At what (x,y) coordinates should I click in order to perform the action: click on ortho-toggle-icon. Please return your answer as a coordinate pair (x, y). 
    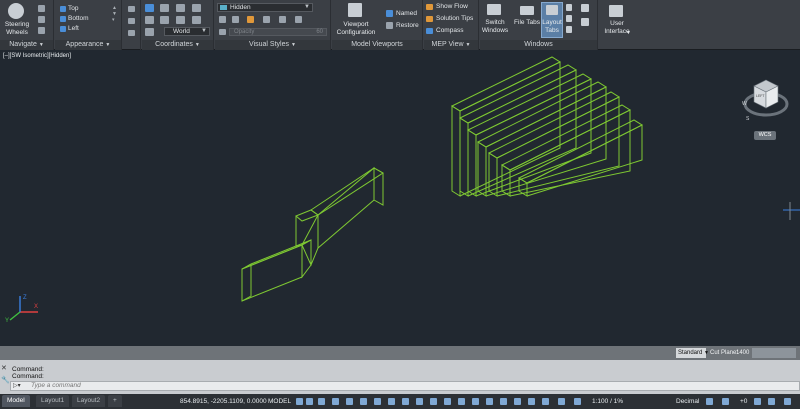
    Looking at the image, I should click on (335, 401).